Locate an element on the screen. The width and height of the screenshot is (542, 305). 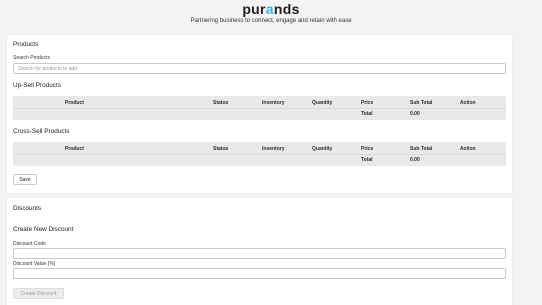
upsell-col-status: Status is located at coordinates (221, 103).